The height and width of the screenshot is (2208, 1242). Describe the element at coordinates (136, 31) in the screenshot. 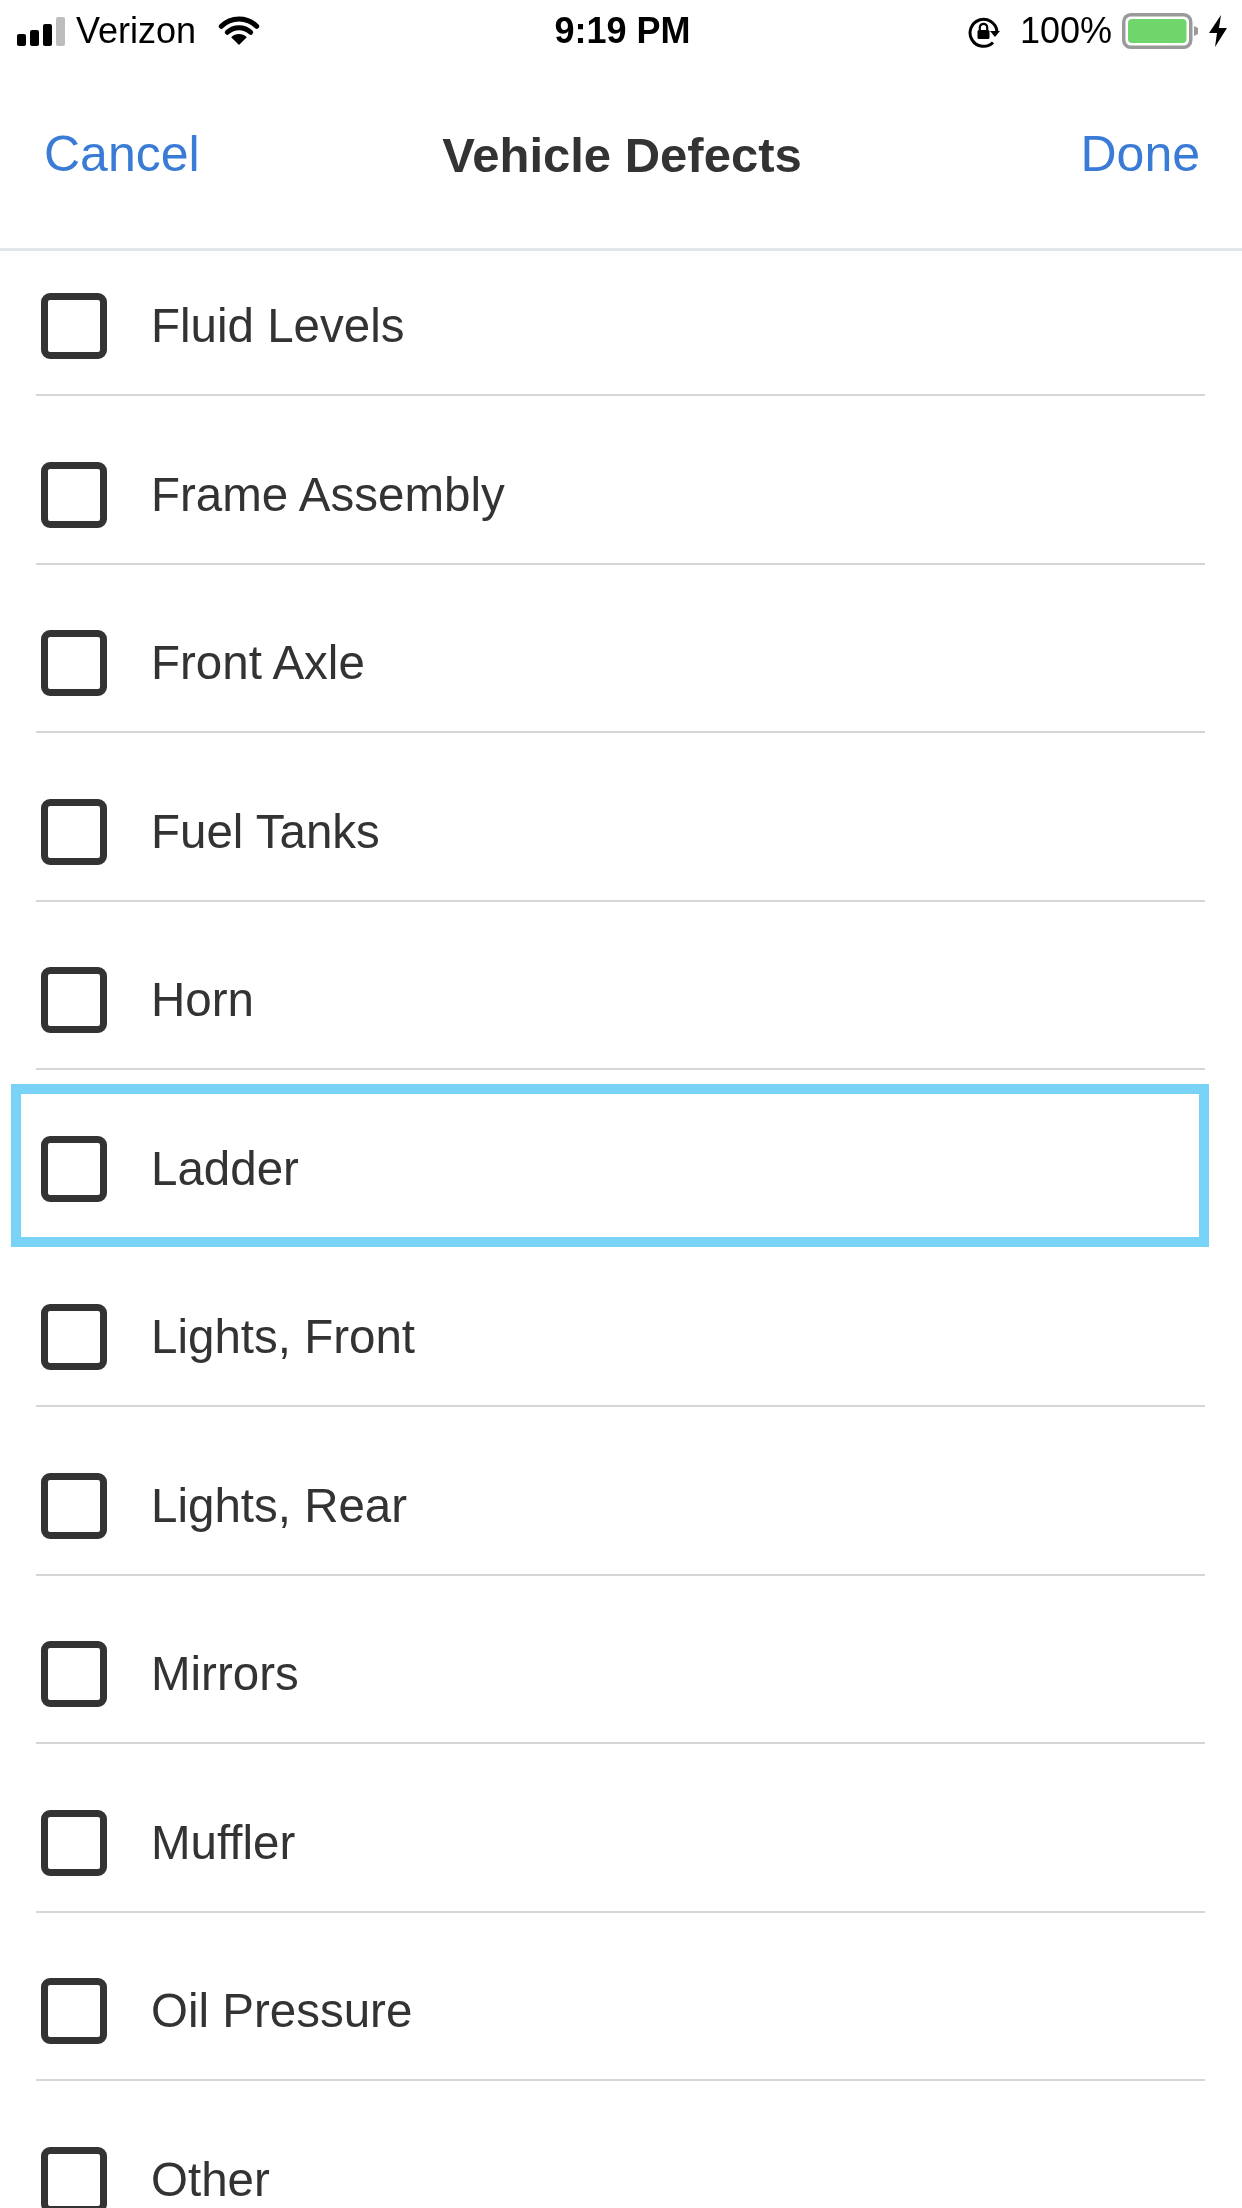

I see `carrier-name: Verizon` at that location.